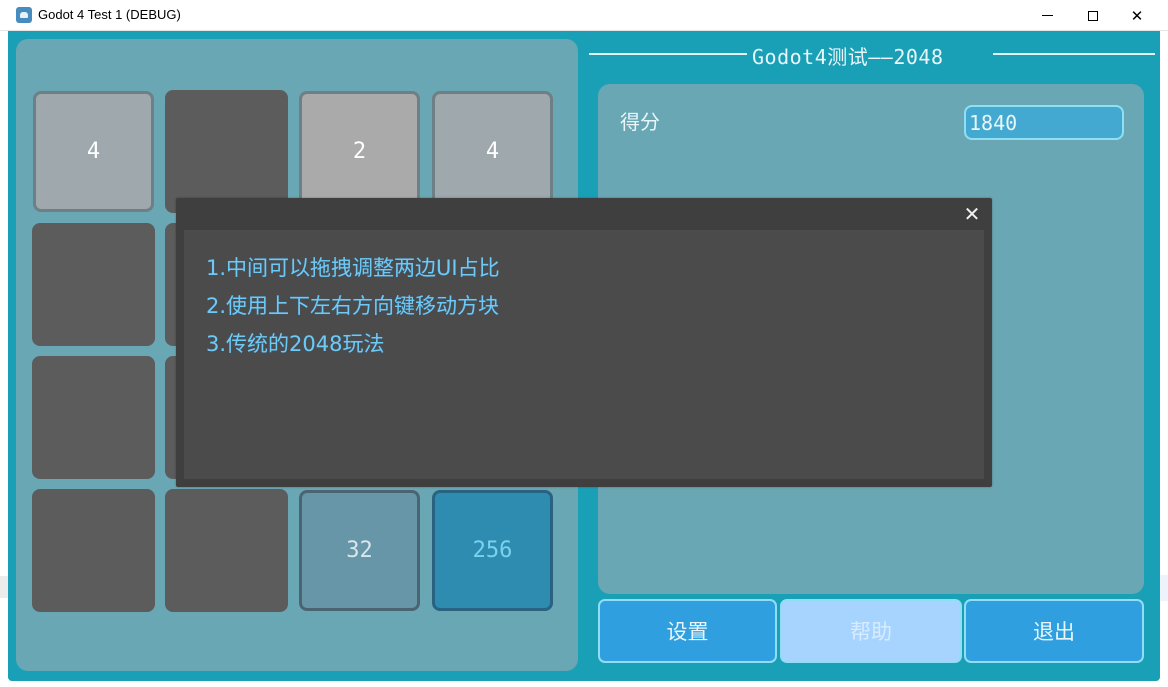 The width and height of the screenshot is (1168, 687). What do you see at coordinates (584, 15) in the screenshot?
I see `window-titlebar: Godot 4 Test 1 (DEBUG) ✕` at bounding box center [584, 15].